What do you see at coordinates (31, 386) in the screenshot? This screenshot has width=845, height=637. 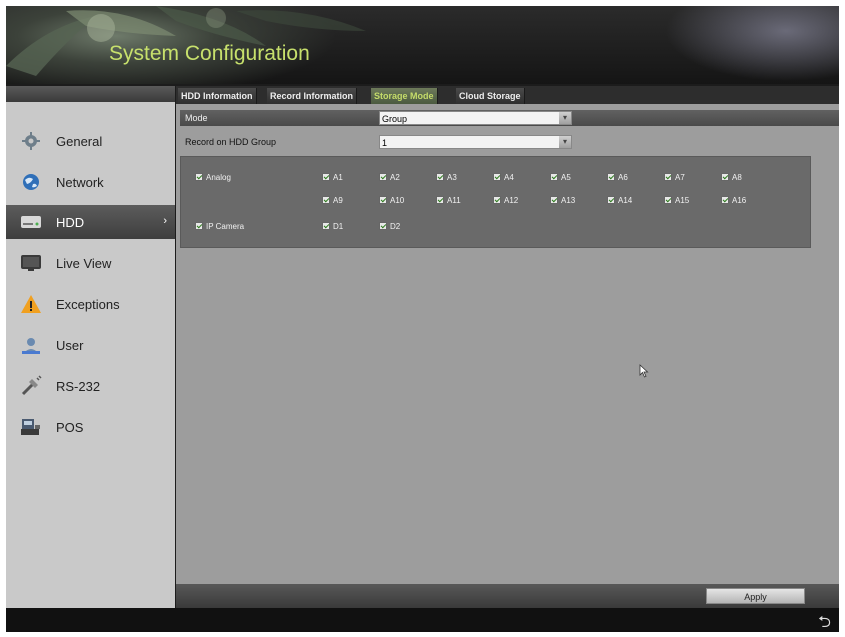 I see `serial-port-icon` at bounding box center [31, 386].